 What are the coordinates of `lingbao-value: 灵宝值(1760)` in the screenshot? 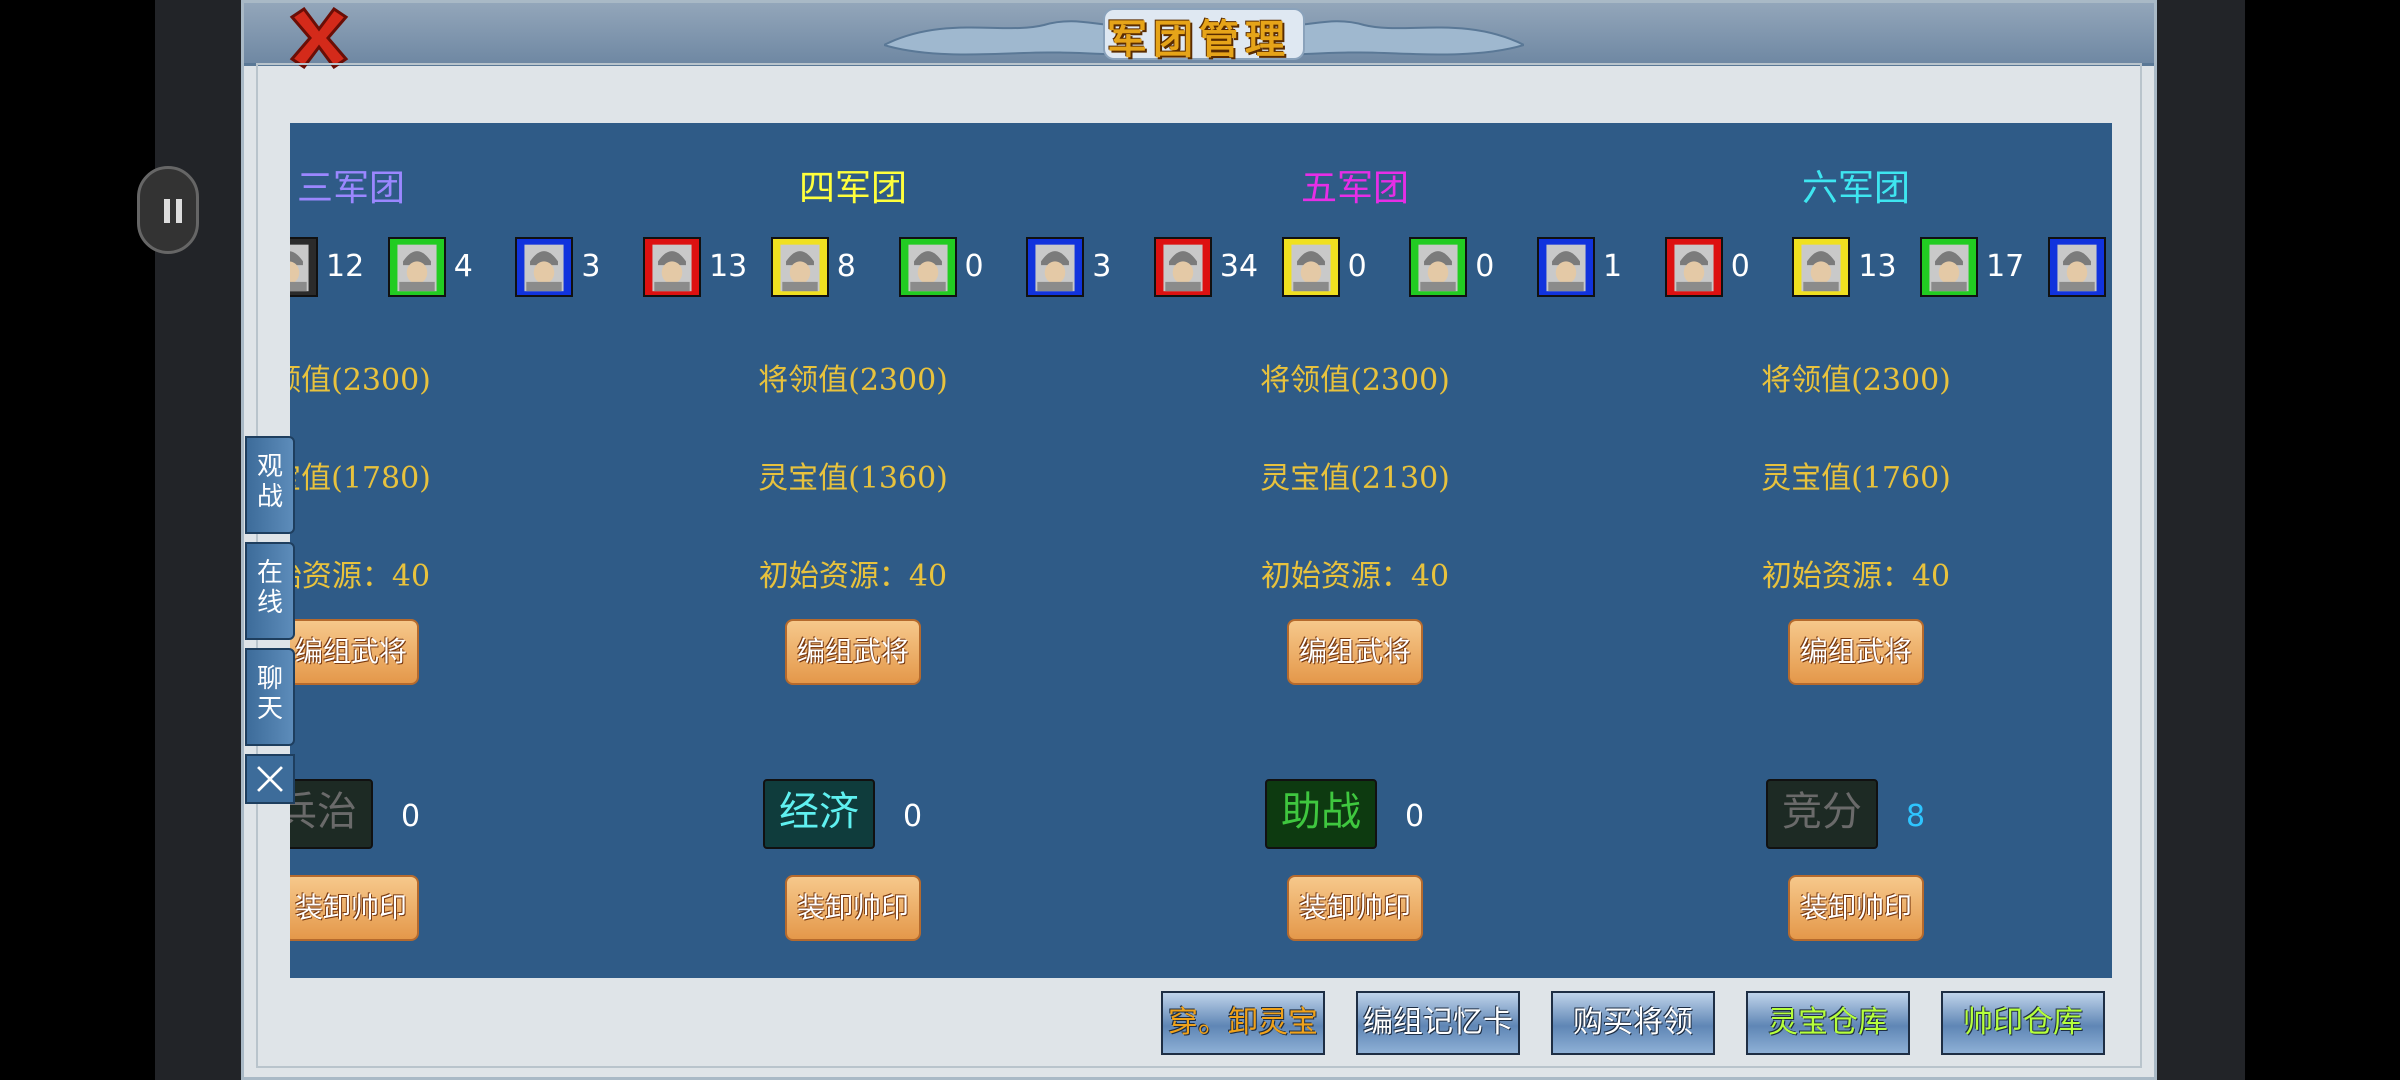 It's located at (1856, 478).